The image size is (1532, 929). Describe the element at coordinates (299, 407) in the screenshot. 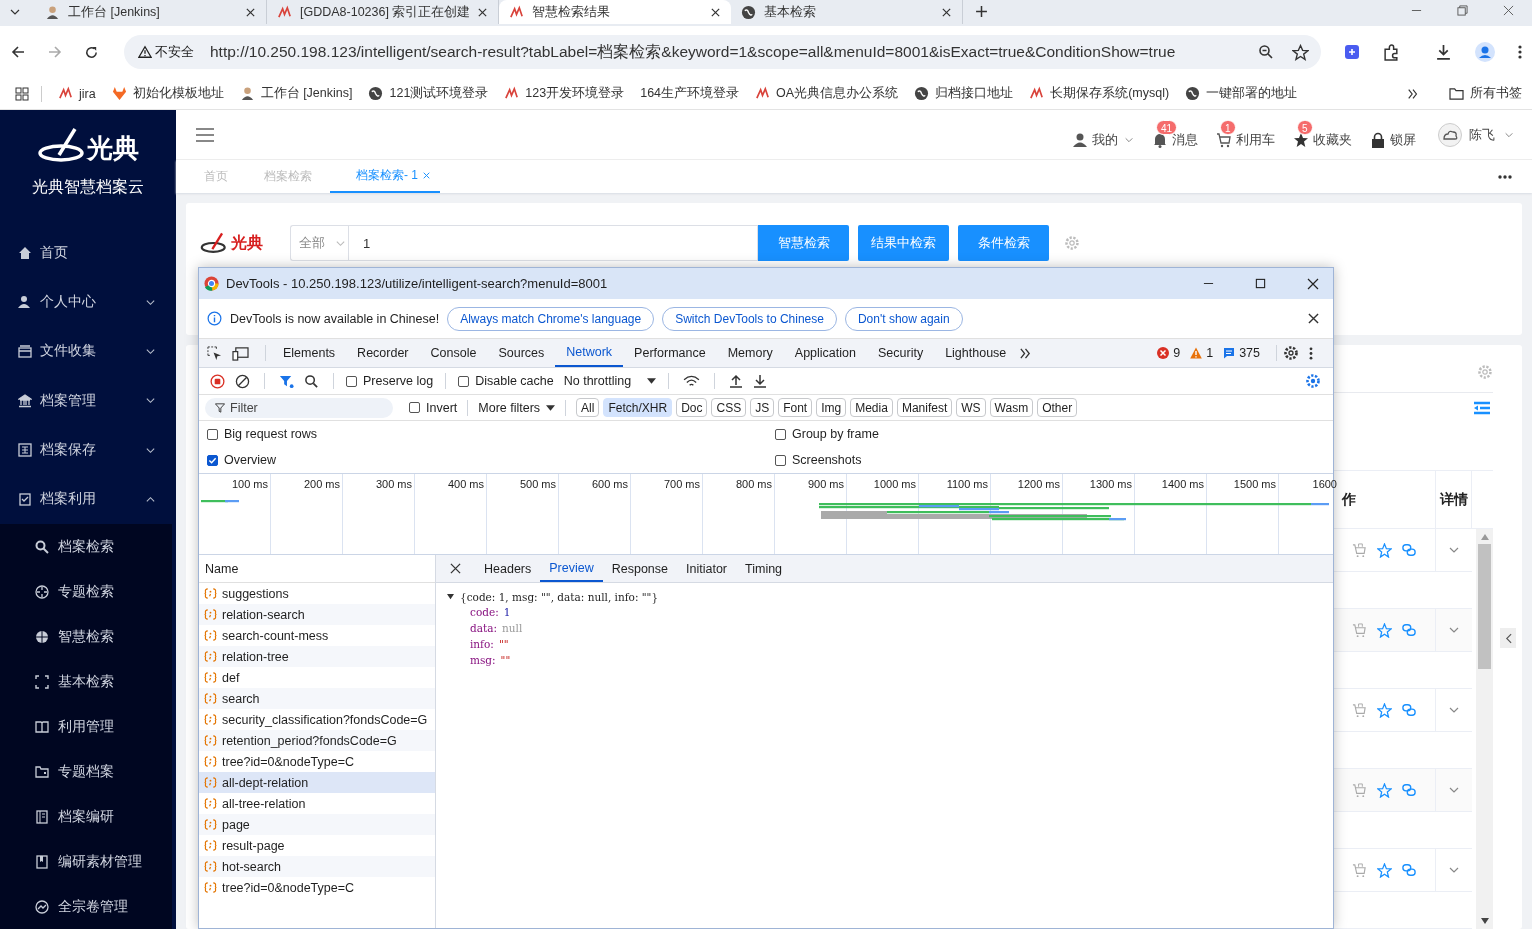

I see `filter-field: Filter` at that location.